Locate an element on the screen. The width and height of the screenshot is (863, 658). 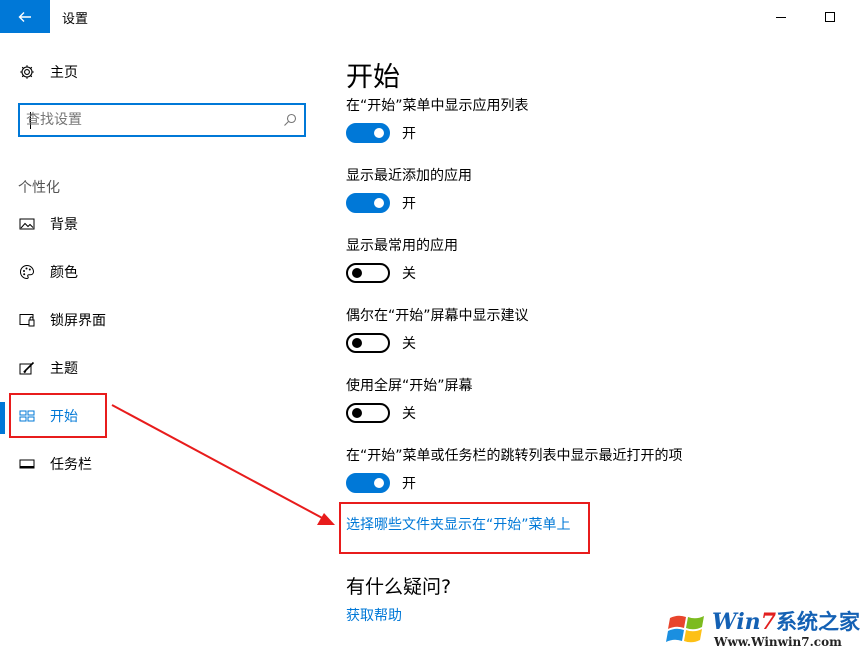
palette-icon is located at coordinates (27, 272).